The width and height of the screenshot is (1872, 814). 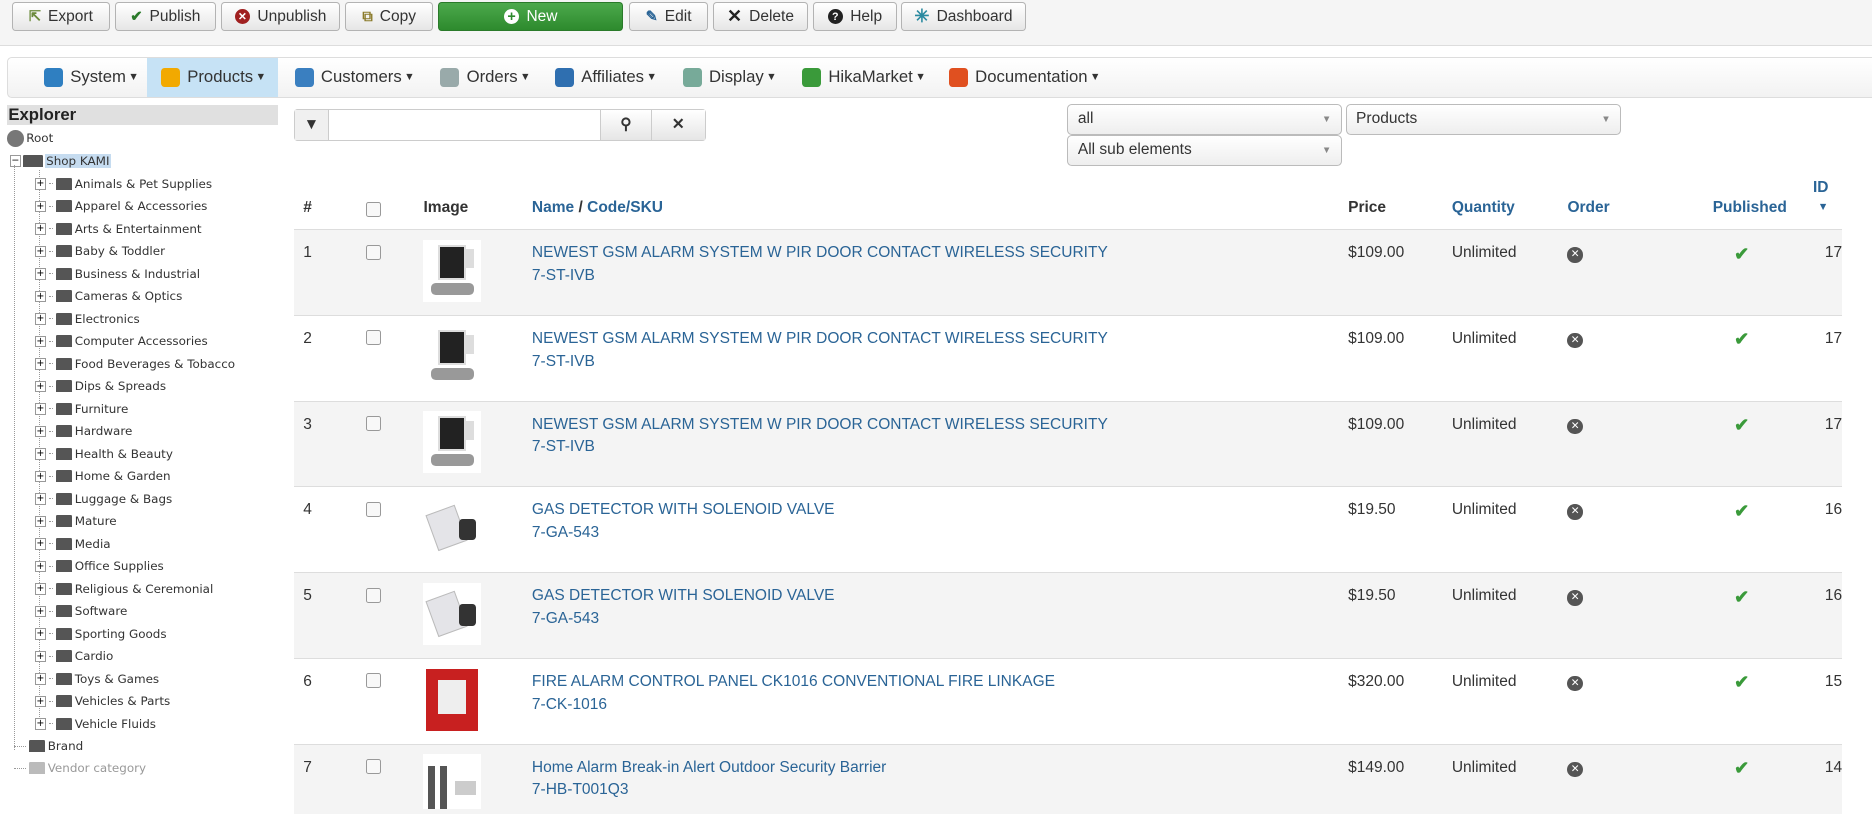 What do you see at coordinates (730, 77) in the screenshot?
I see `menu-display: Display ▼` at bounding box center [730, 77].